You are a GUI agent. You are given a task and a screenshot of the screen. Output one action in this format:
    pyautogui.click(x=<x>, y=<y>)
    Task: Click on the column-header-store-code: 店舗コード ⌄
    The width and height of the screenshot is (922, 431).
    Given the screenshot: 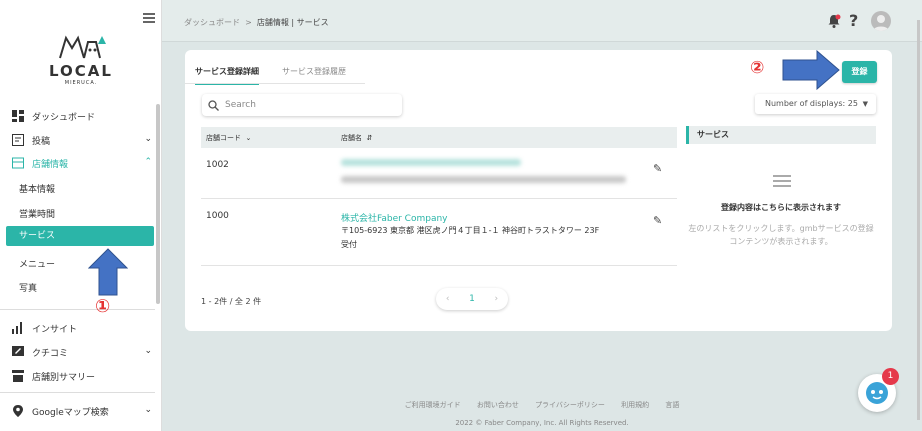 What is the action you would take?
    pyautogui.click(x=228, y=138)
    